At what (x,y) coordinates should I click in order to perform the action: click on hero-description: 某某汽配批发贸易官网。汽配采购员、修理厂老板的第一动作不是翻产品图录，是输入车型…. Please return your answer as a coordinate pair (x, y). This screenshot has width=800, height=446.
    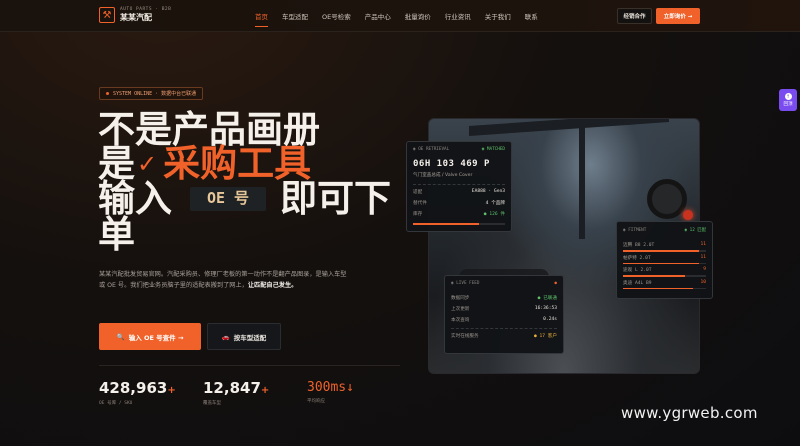
    Looking at the image, I should click on (223, 281).